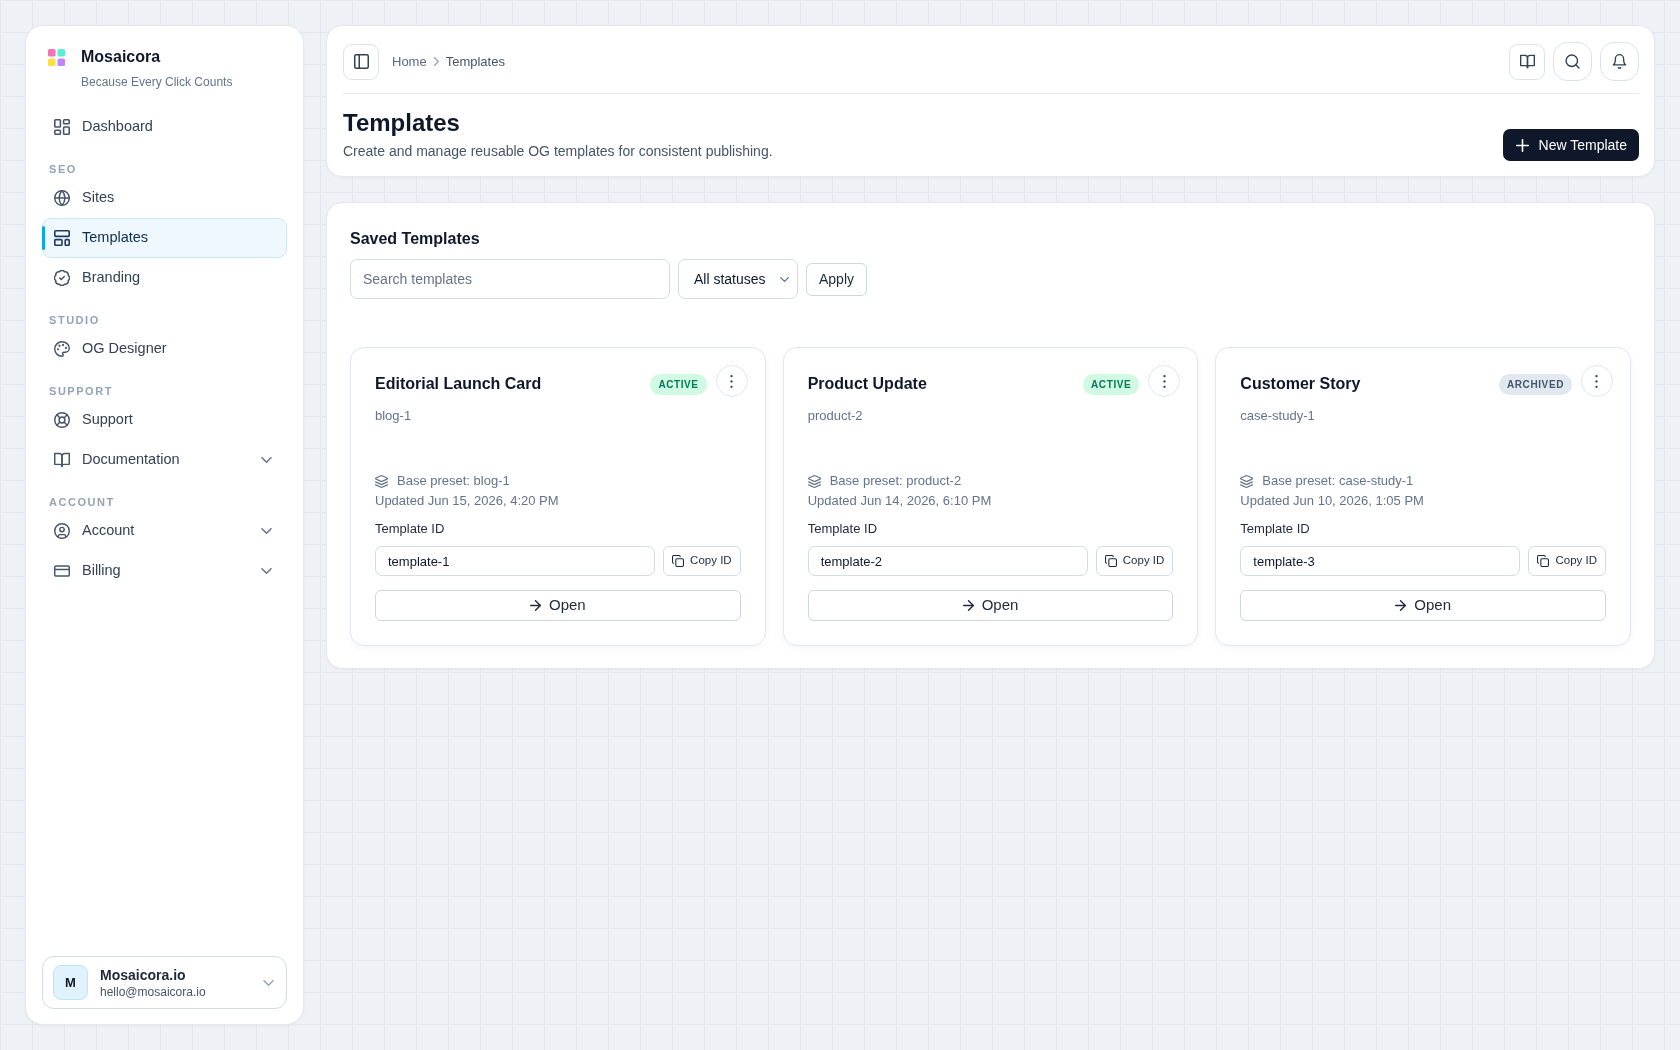 The width and height of the screenshot is (1680, 1050). What do you see at coordinates (82, 502) in the screenshot?
I see `section-heading: ACCOUNT` at bounding box center [82, 502].